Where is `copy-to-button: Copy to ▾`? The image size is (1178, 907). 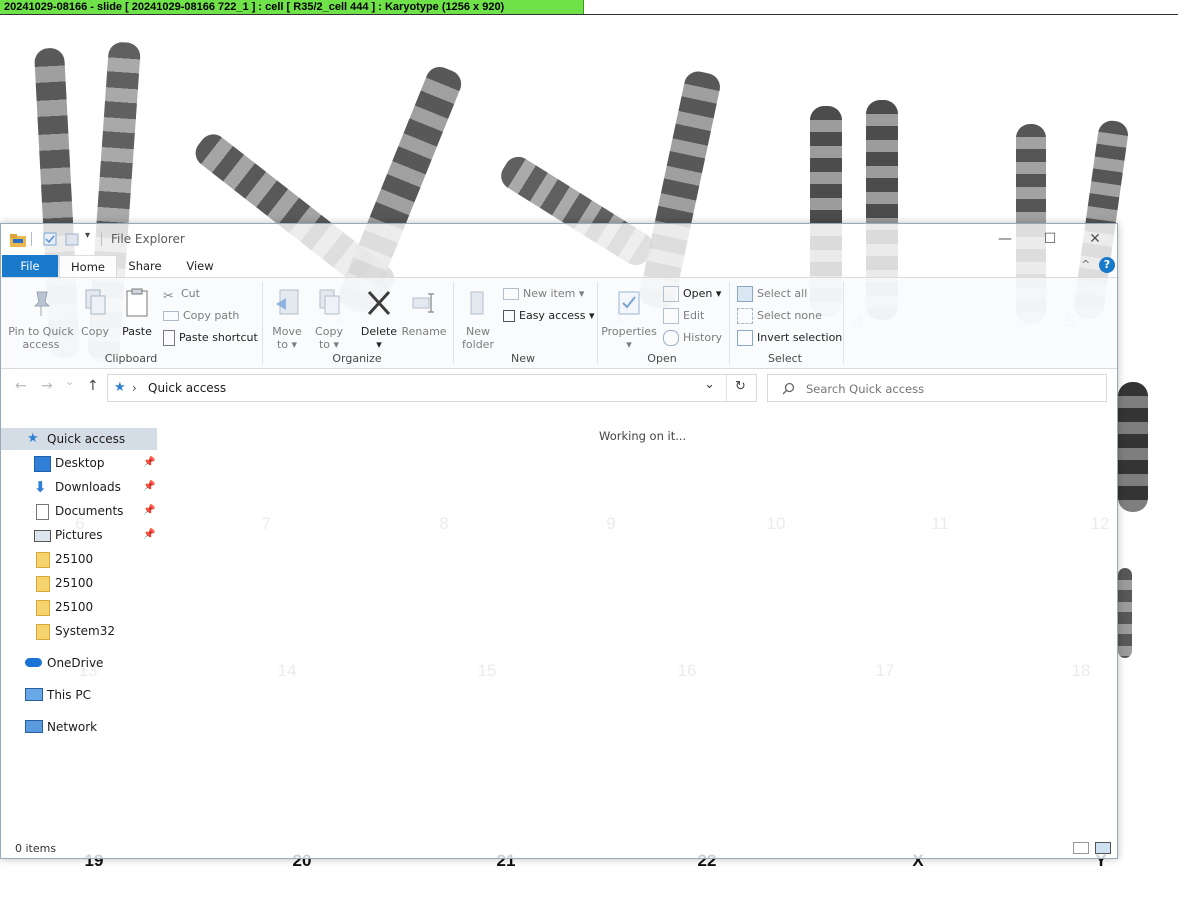 copy-to-button: Copy to ▾ is located at coordinates (329, 319).